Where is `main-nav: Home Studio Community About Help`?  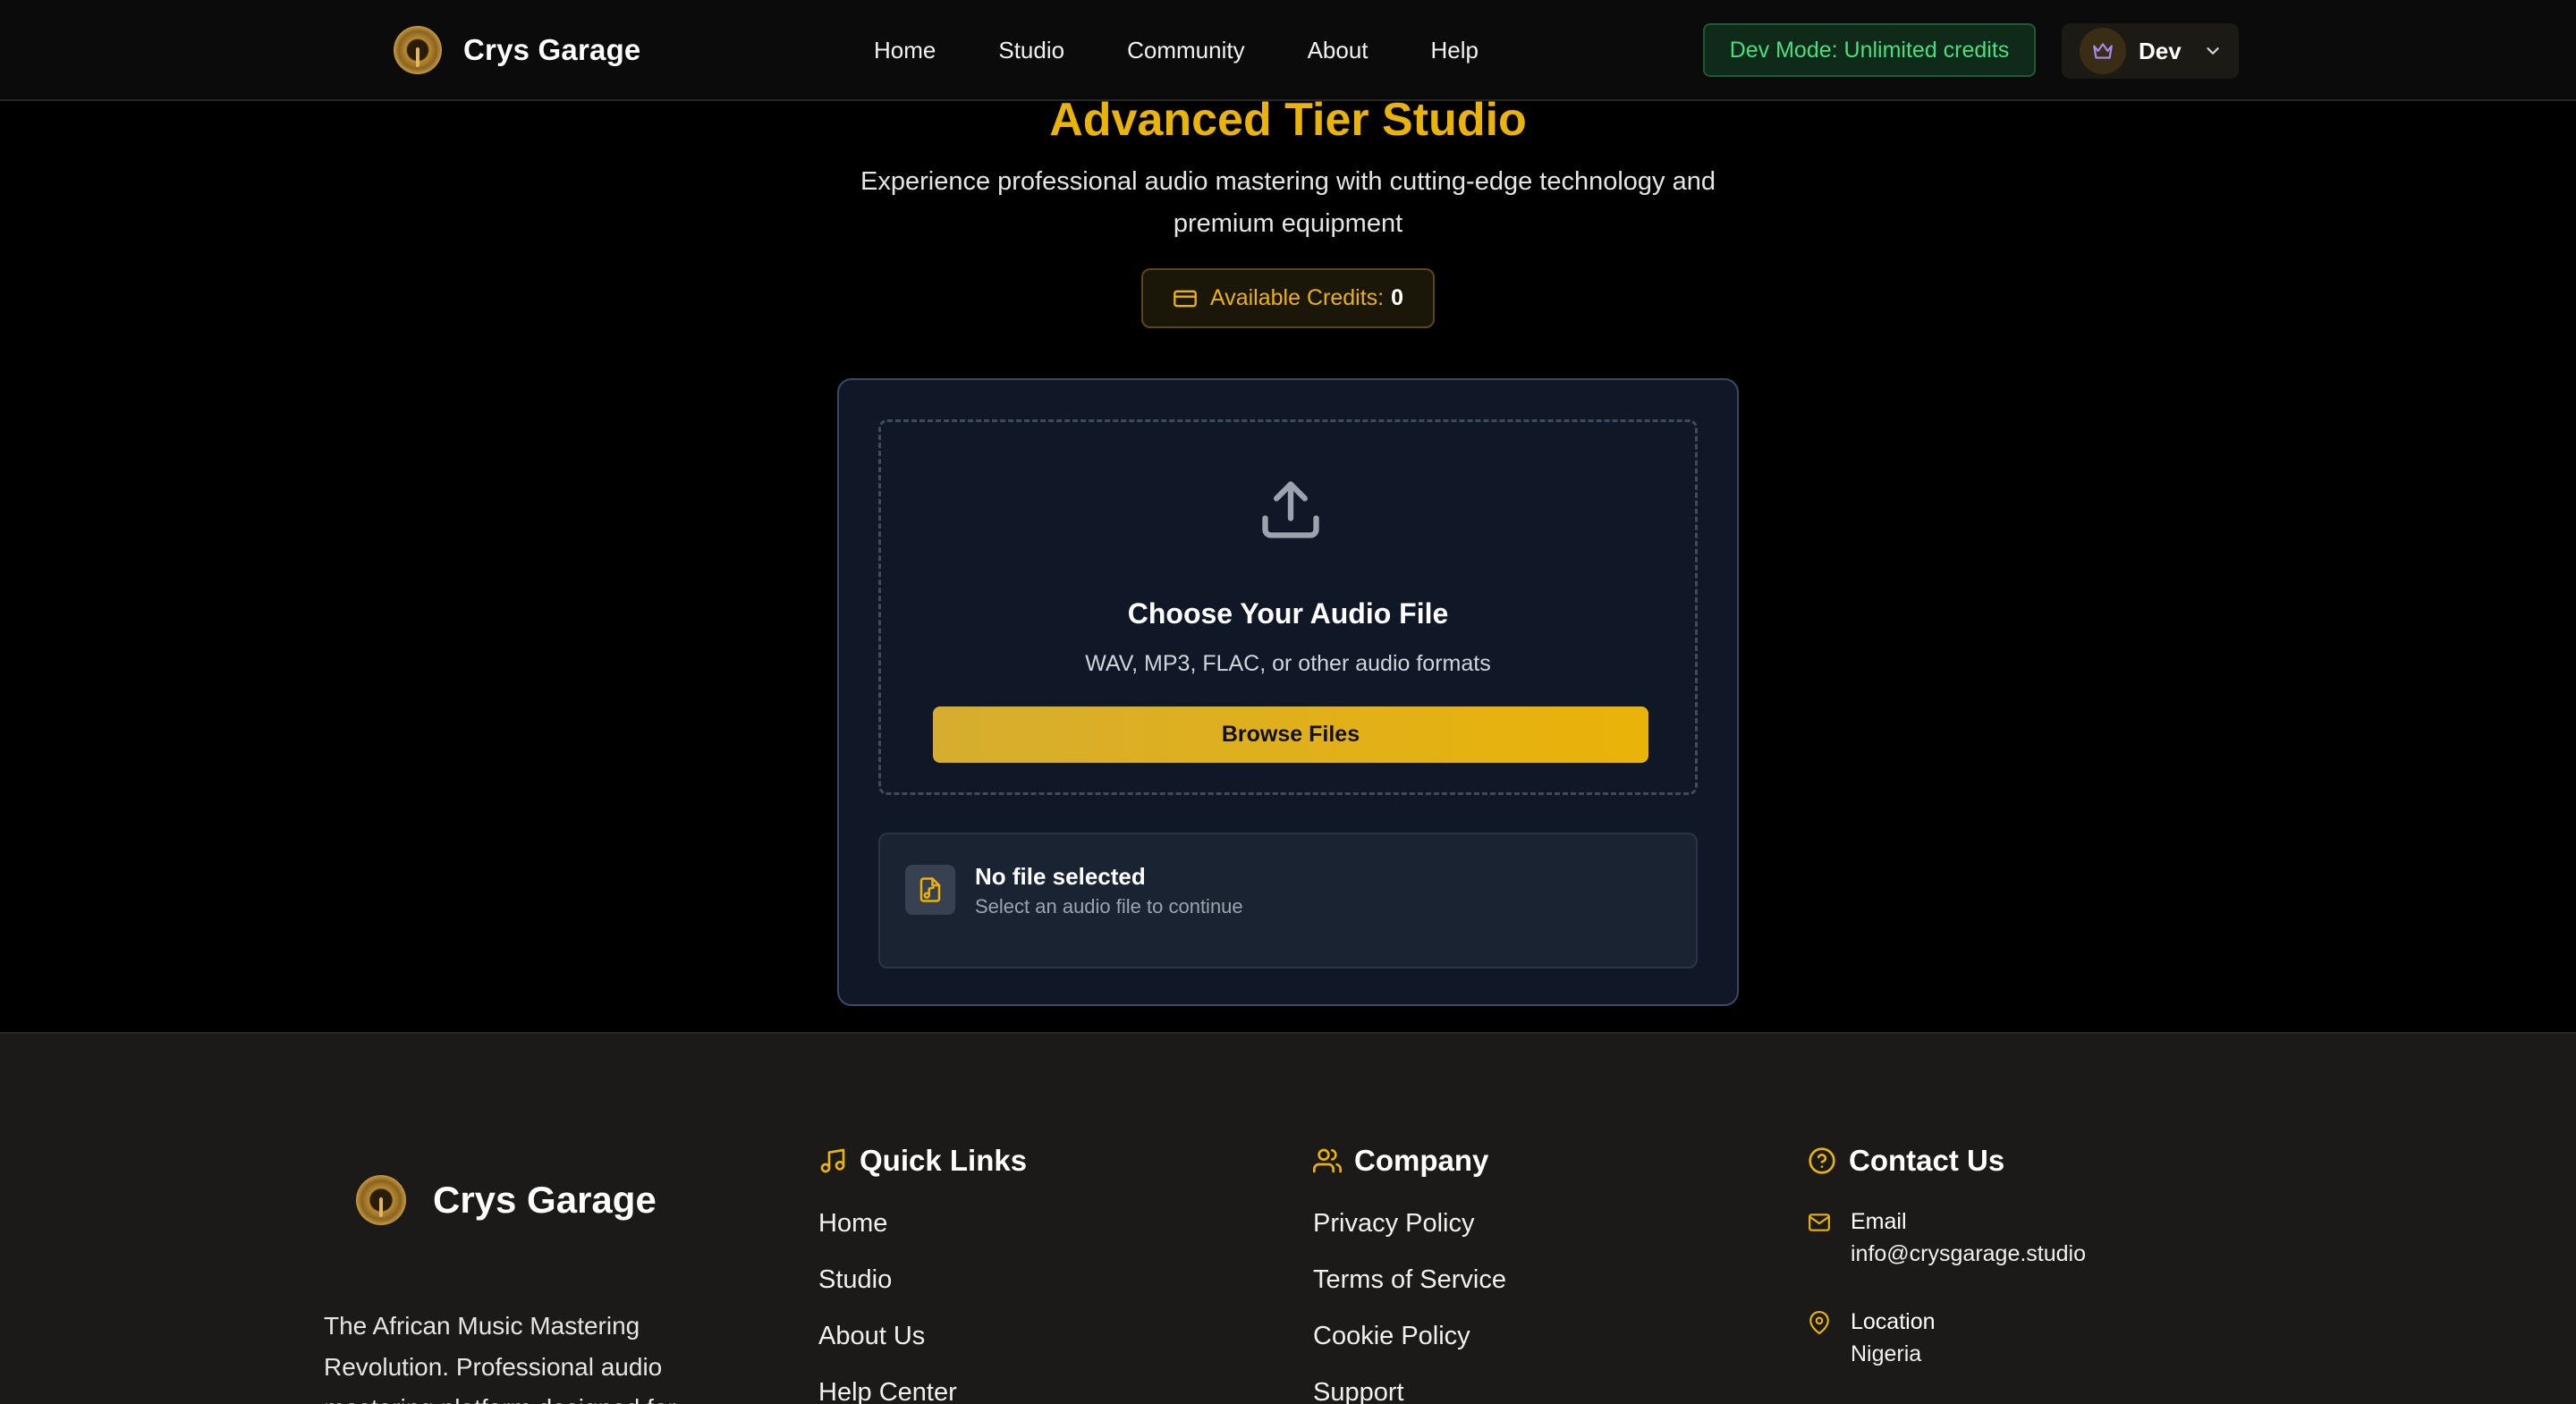
main-nav: Home Studio Community About Help is located at coordinates (1176, 50).